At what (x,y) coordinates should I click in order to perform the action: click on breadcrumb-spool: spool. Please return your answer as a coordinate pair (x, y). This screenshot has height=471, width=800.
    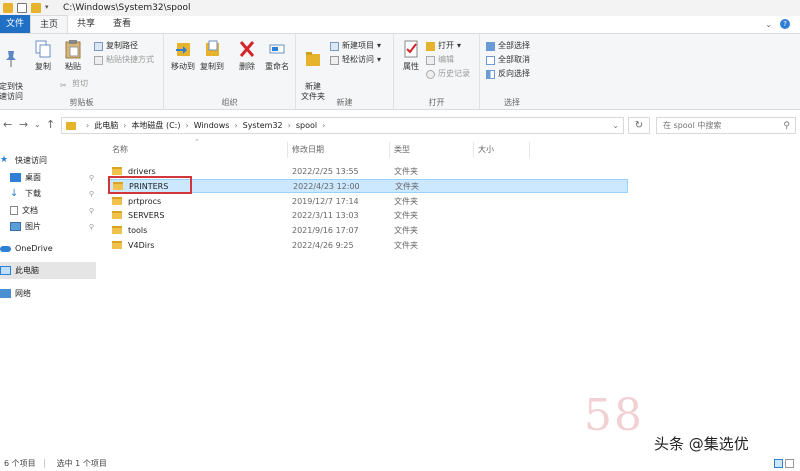
    Looking at the image, I should click on (306, 125).